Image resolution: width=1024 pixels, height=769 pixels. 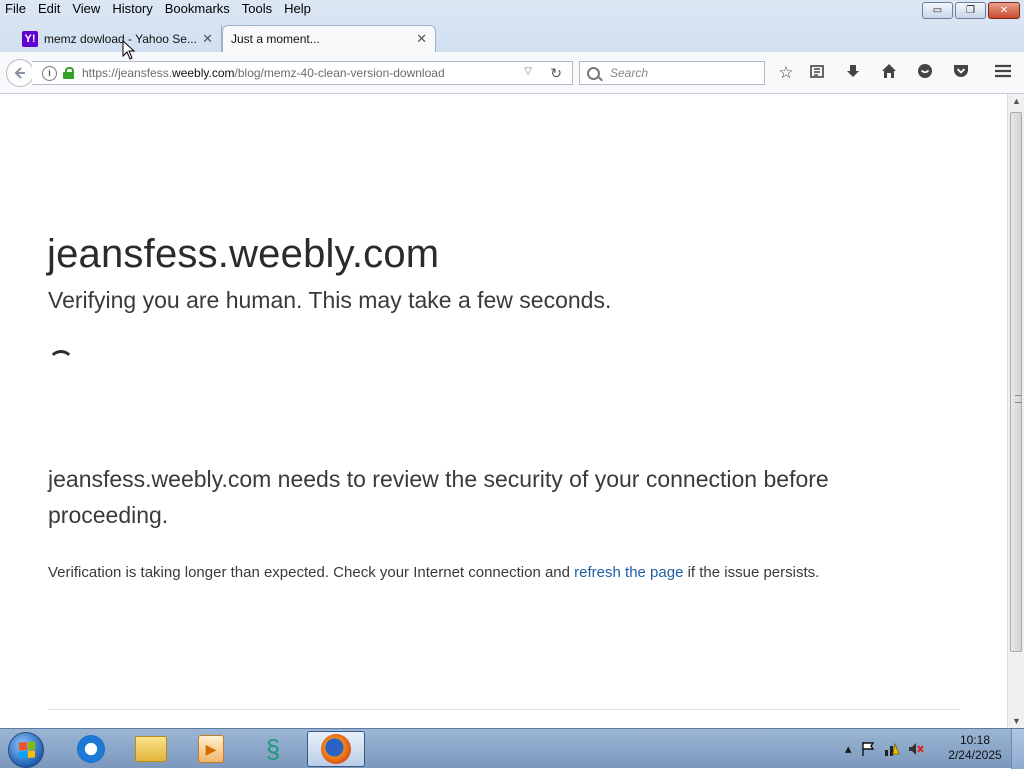 What do you see at coordinates (127, 73) in the screenshot?
I see `url-prefix: https://jeansfess.` at bounding box center [127, 73].